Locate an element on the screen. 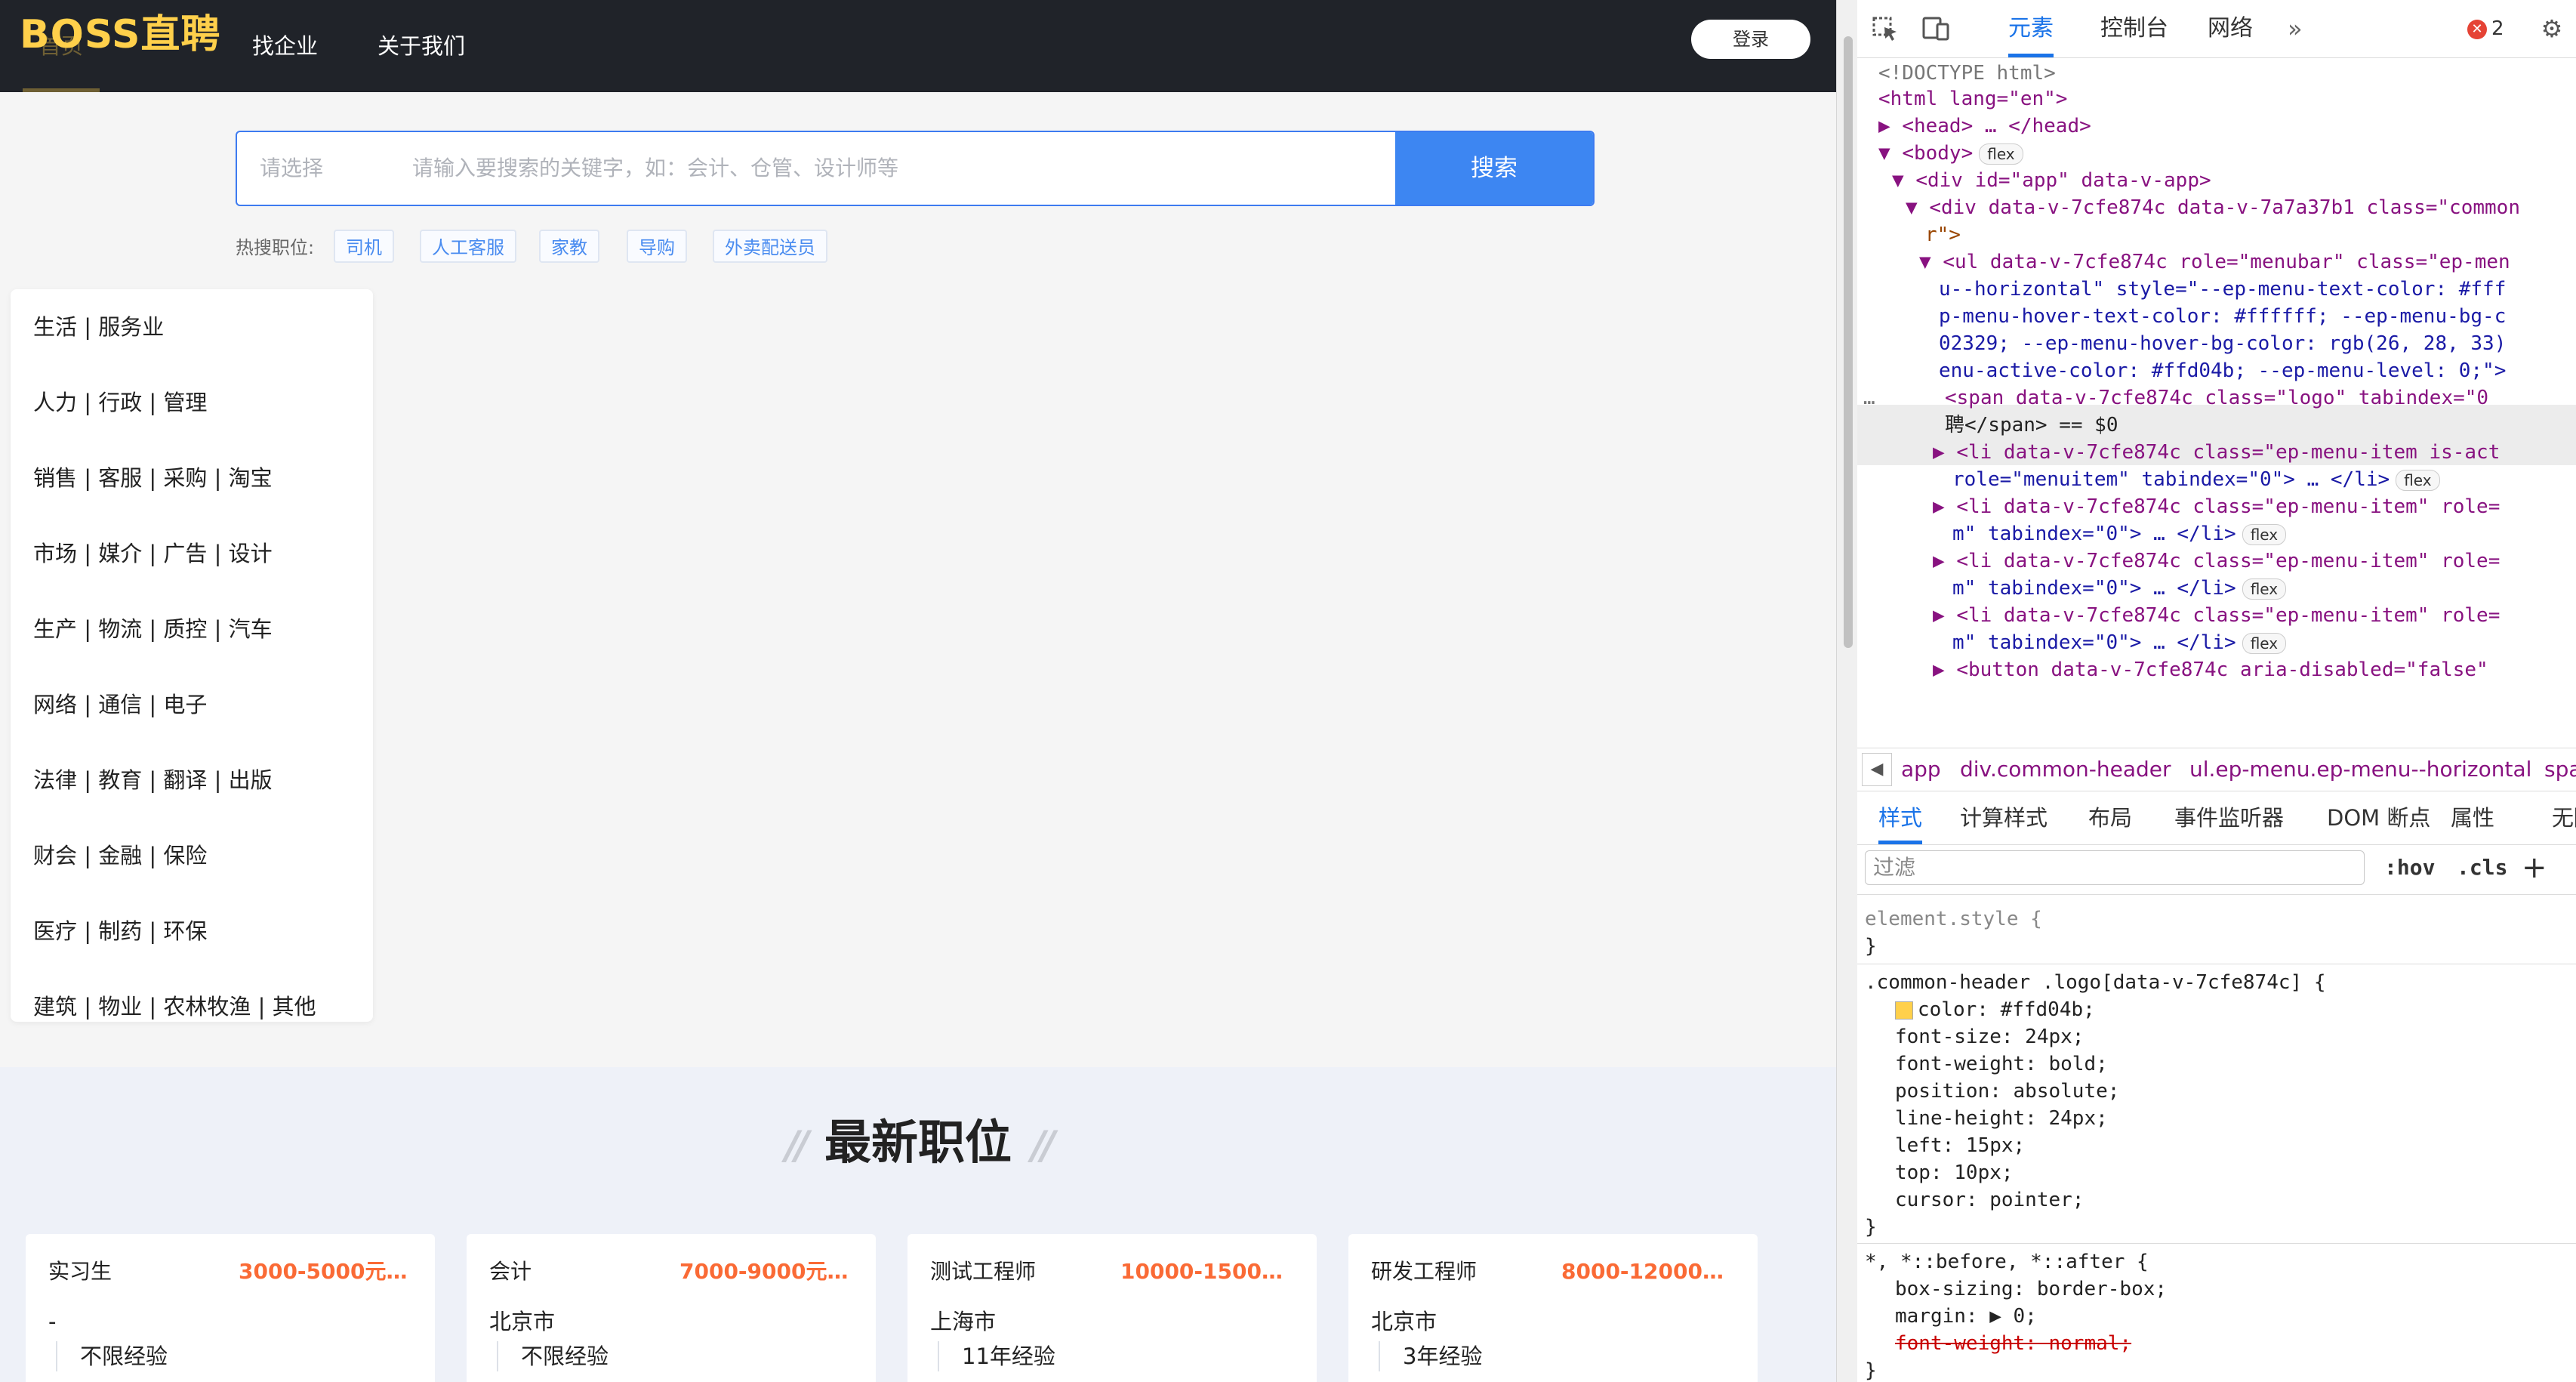 This screenshot has width=2576, height=1382. color-swatch-icon is located at coordinates (1904, 1010).